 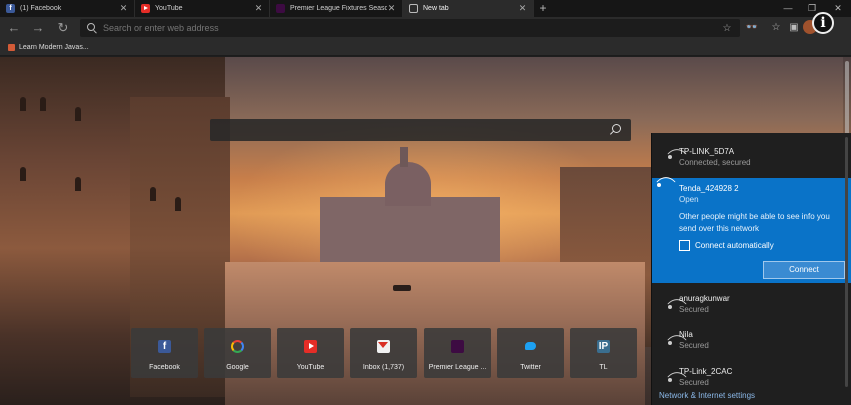 What do you see at coordinates (11, 47) in the screenshot?
I see `bookmark-icon` at bounding box center [11, 47].